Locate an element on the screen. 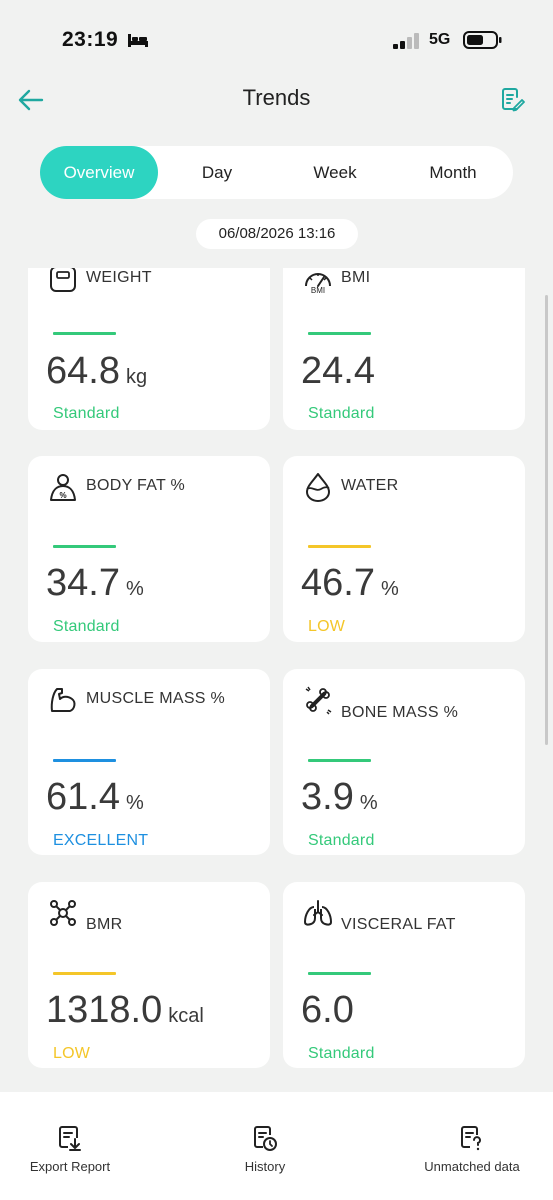  muscle-arm-icon is located at coordinates (63, 700).